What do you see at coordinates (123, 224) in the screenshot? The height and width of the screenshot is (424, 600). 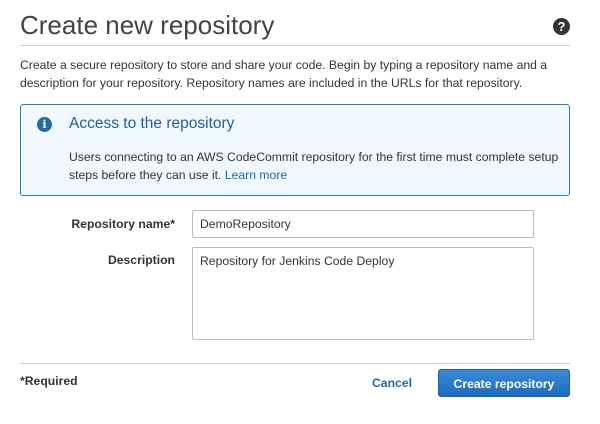 I see `repository-name-label: Repository name*` at bounding box center [123, 224].